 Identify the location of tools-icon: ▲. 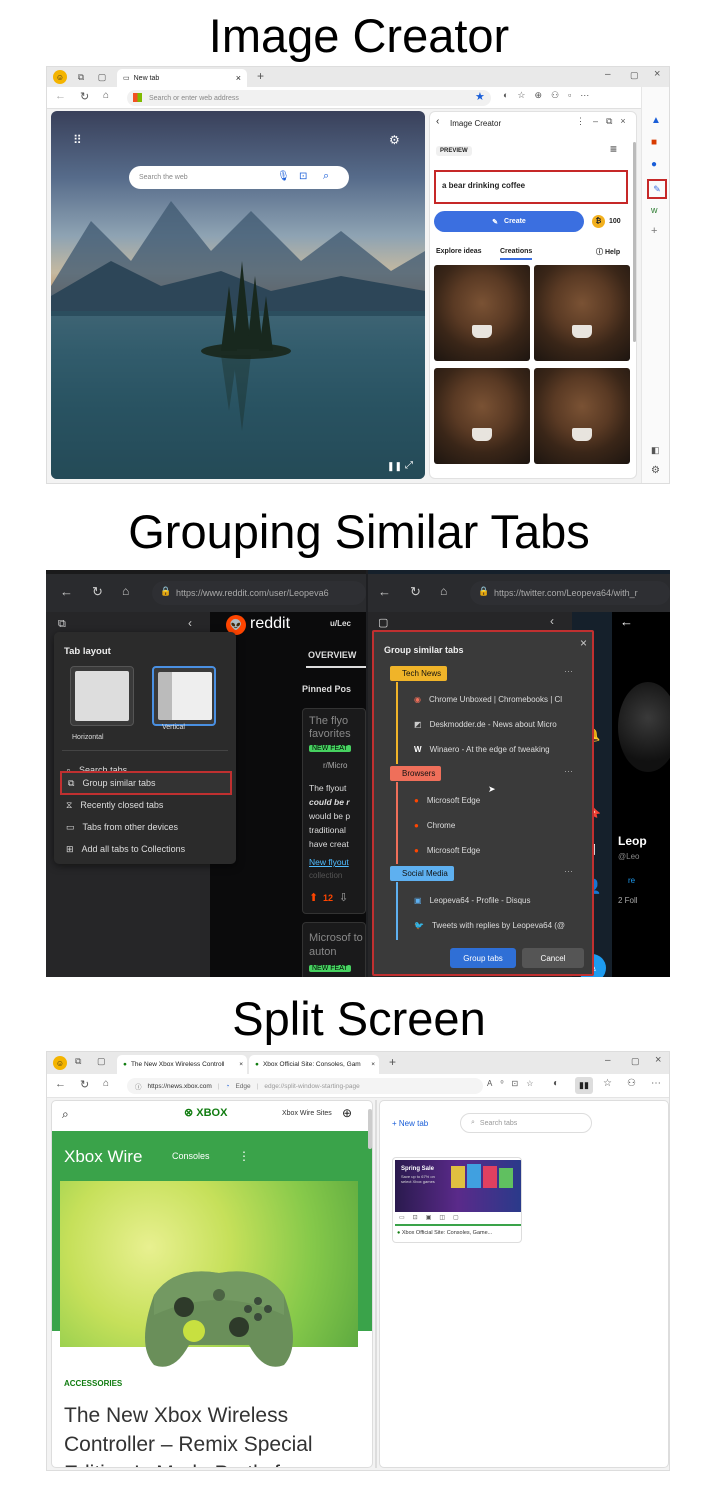
(656, 120).